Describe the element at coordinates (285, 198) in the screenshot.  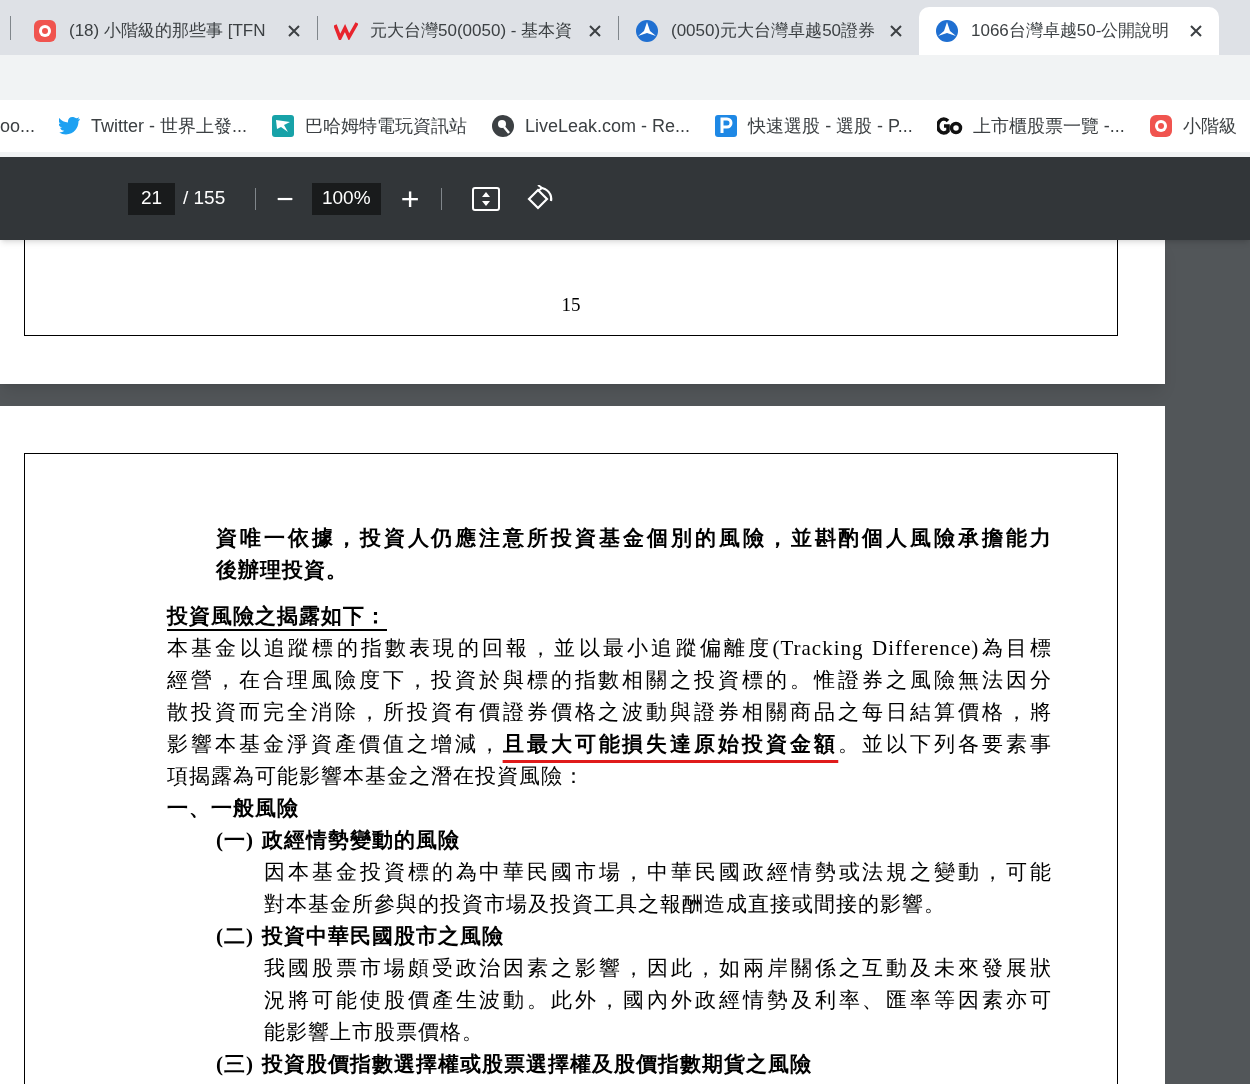
I see `zoom-out-button: −` at that location.